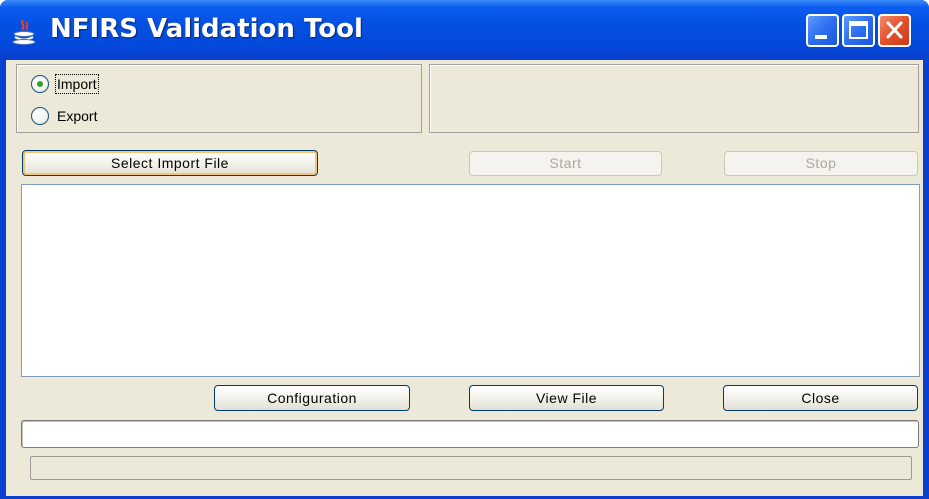 This screenshot has width=929, height=499. I want to click on import-radio-button, so click(40, 84).